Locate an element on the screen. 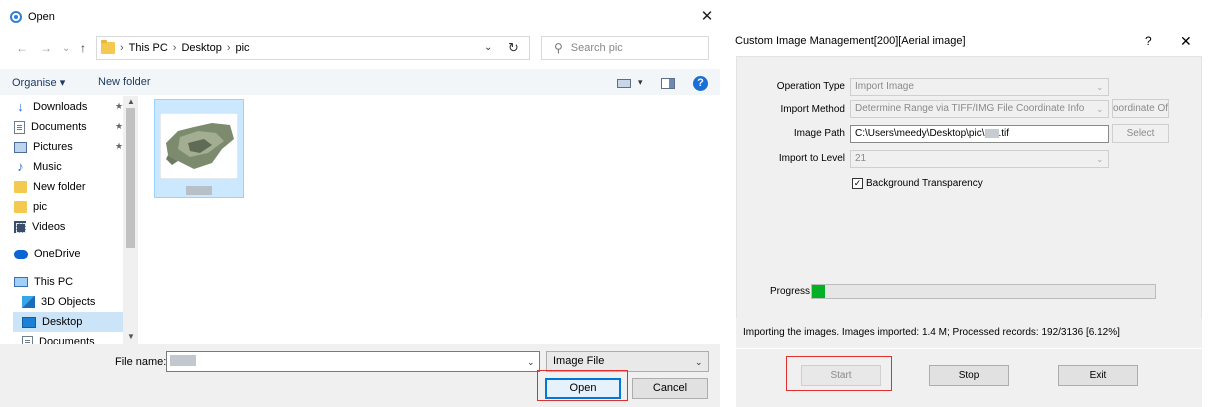  refresh-icon: ↻ is located at coordinates (513, 48).